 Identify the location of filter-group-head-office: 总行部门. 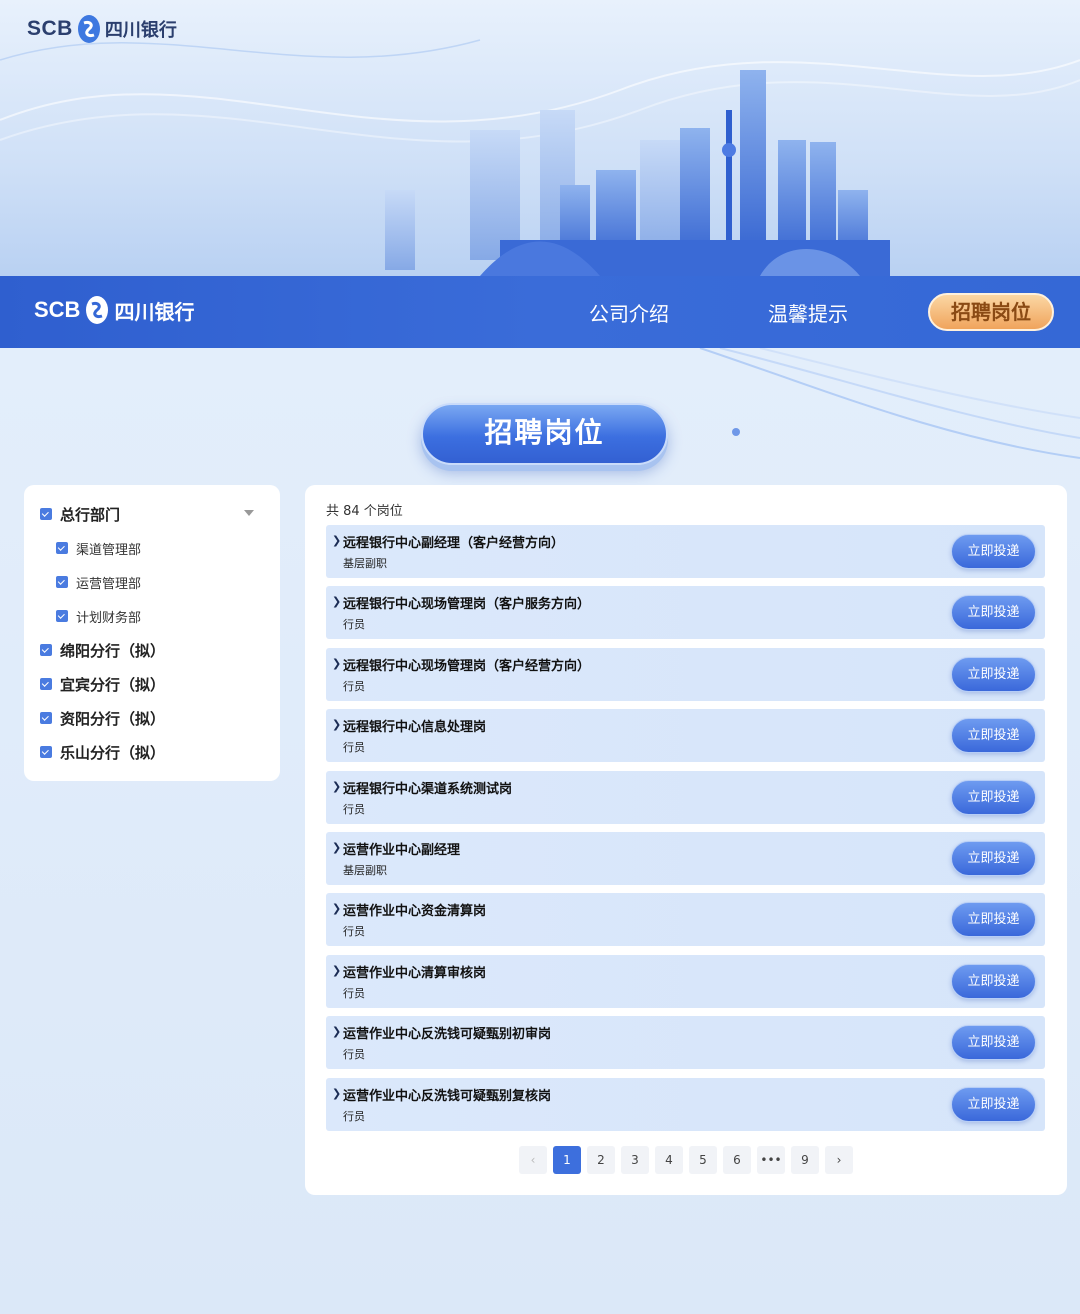
(152, 514).